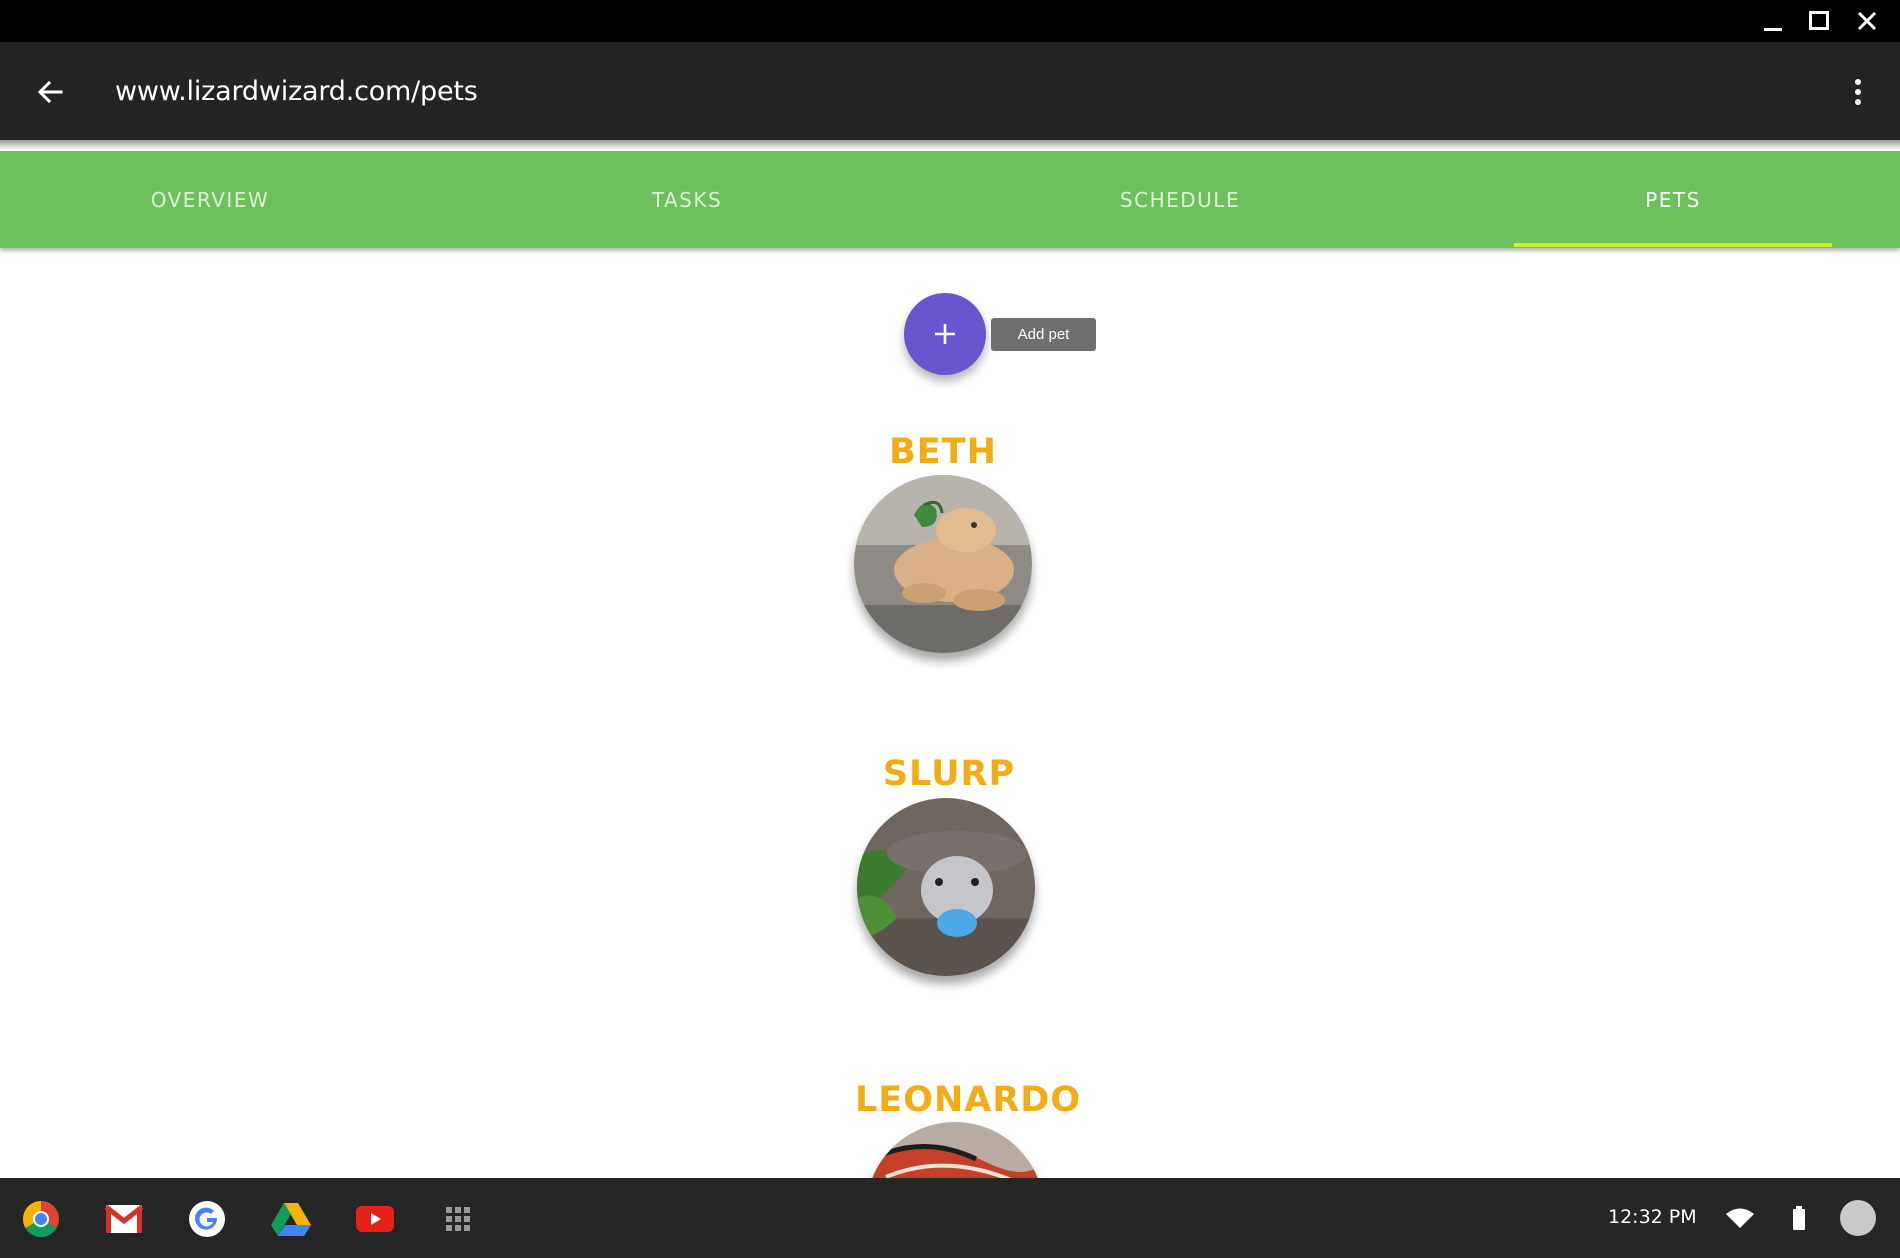 This screenshot has width=1900, height=1258. Describe the element at coordinates (1867, 21) in the screenshot. I see `close-icon` at that location.